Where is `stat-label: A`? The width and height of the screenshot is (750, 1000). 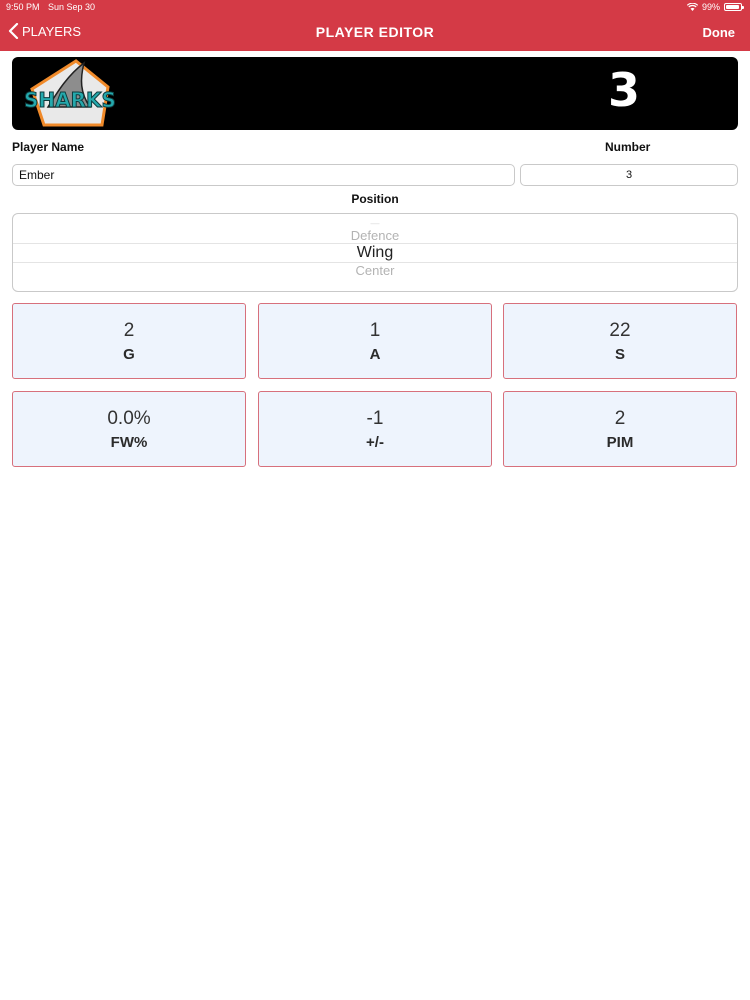 stat-label: A is located at coordinates (375, 354).